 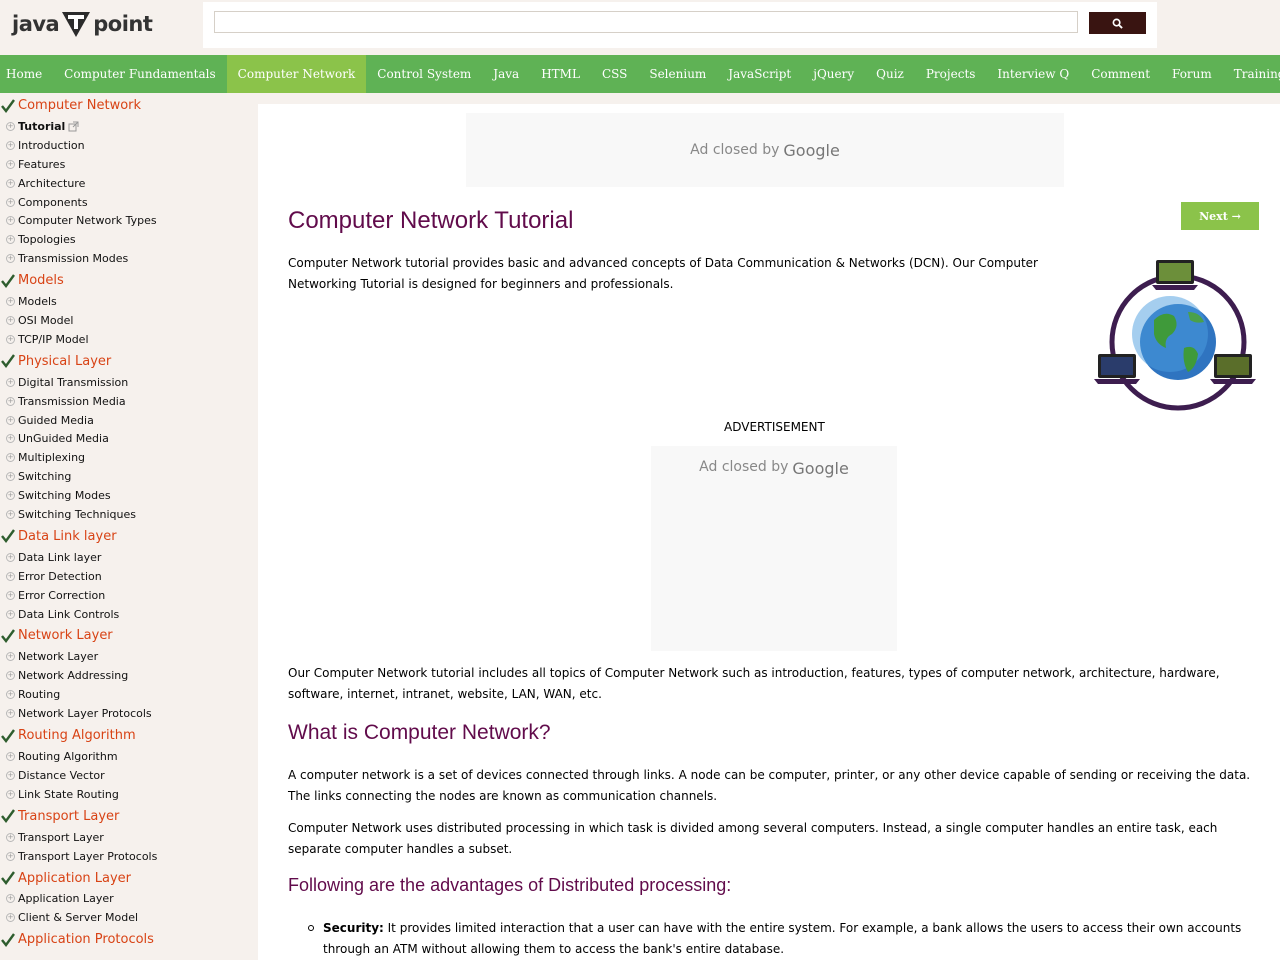 What do you see at coordinates (129, 837) in the screenshot?
I see `sidebar-item-transport-layer: + Transport Layer` at bounding box center [129, 837].